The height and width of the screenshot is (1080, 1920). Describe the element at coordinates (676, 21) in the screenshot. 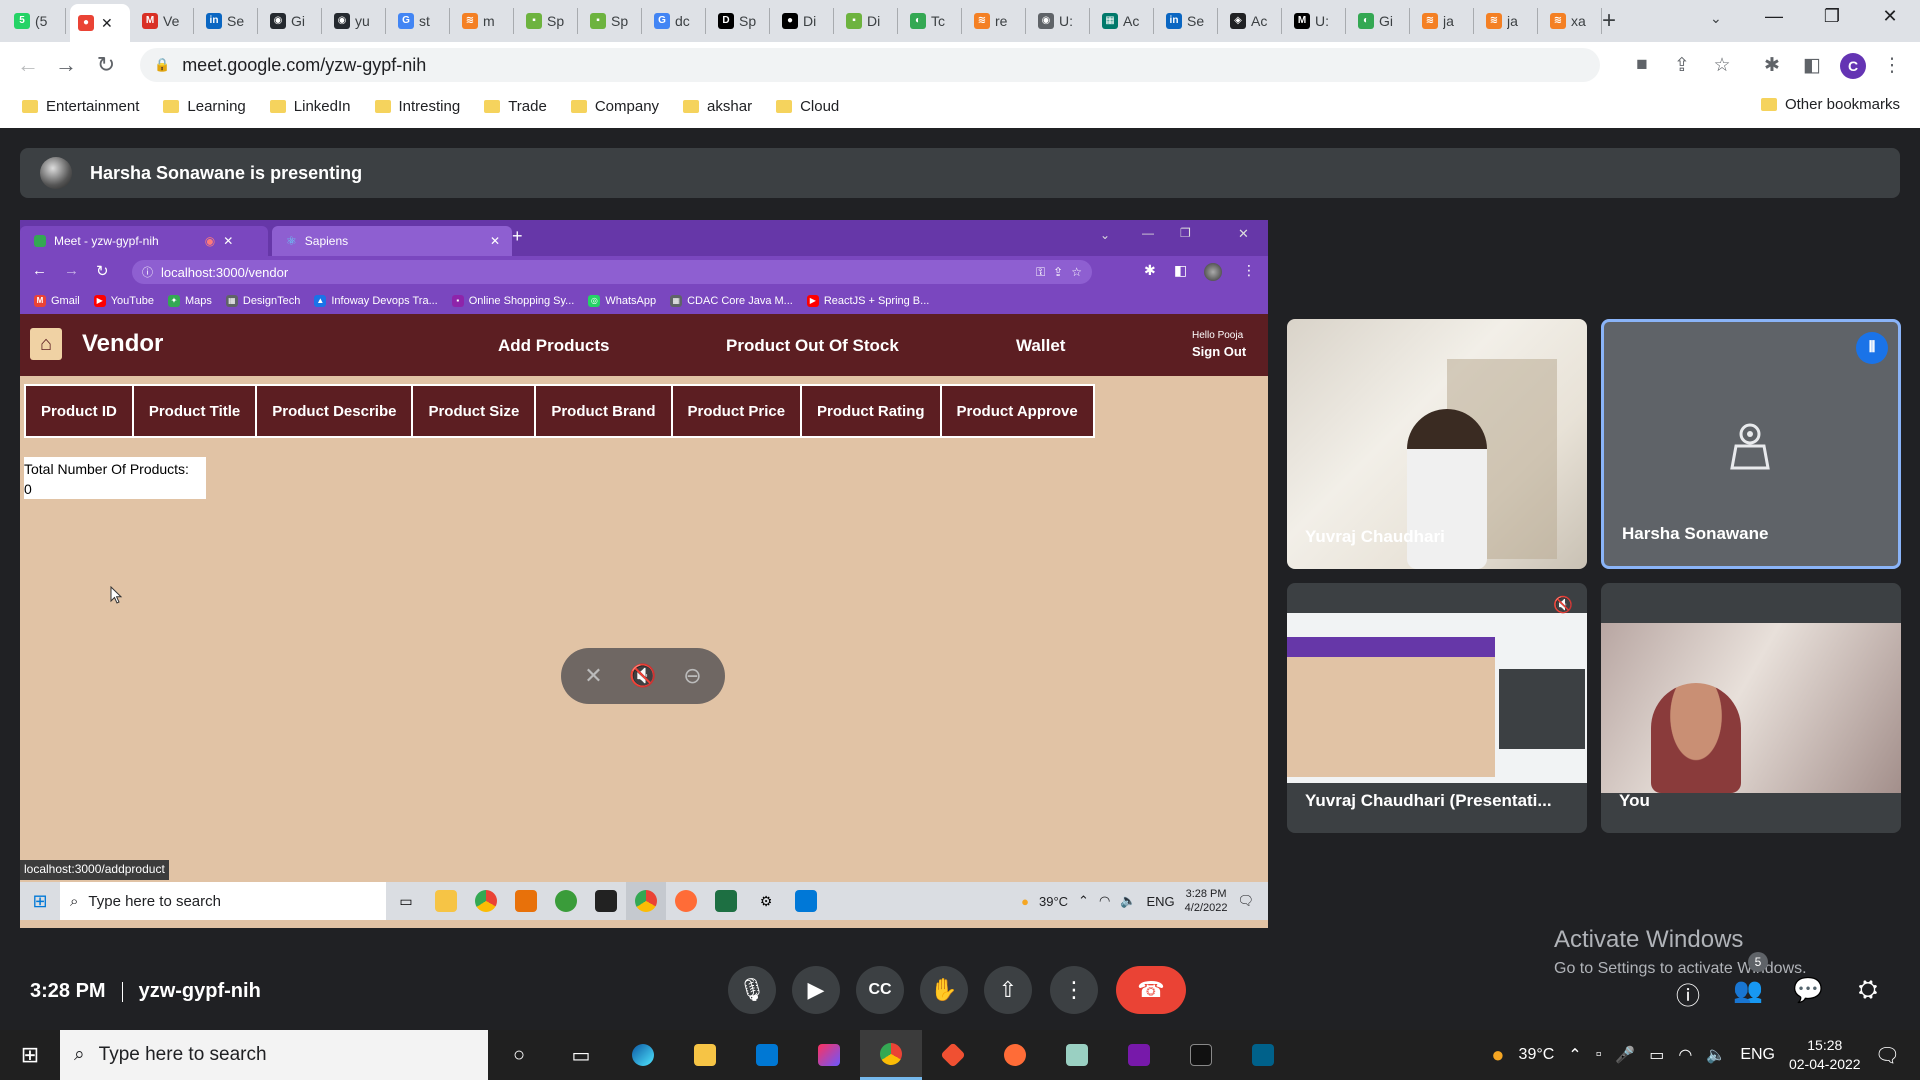

I see `browser-tab: Gdc` at that location.